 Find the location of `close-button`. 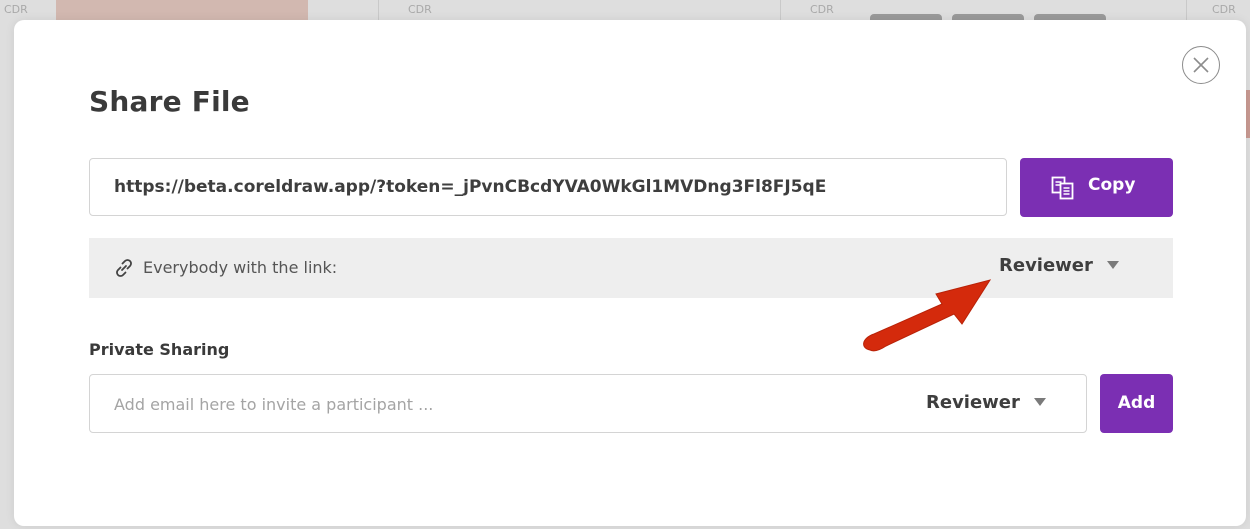

close-button is located at coordinates (1201, 65).